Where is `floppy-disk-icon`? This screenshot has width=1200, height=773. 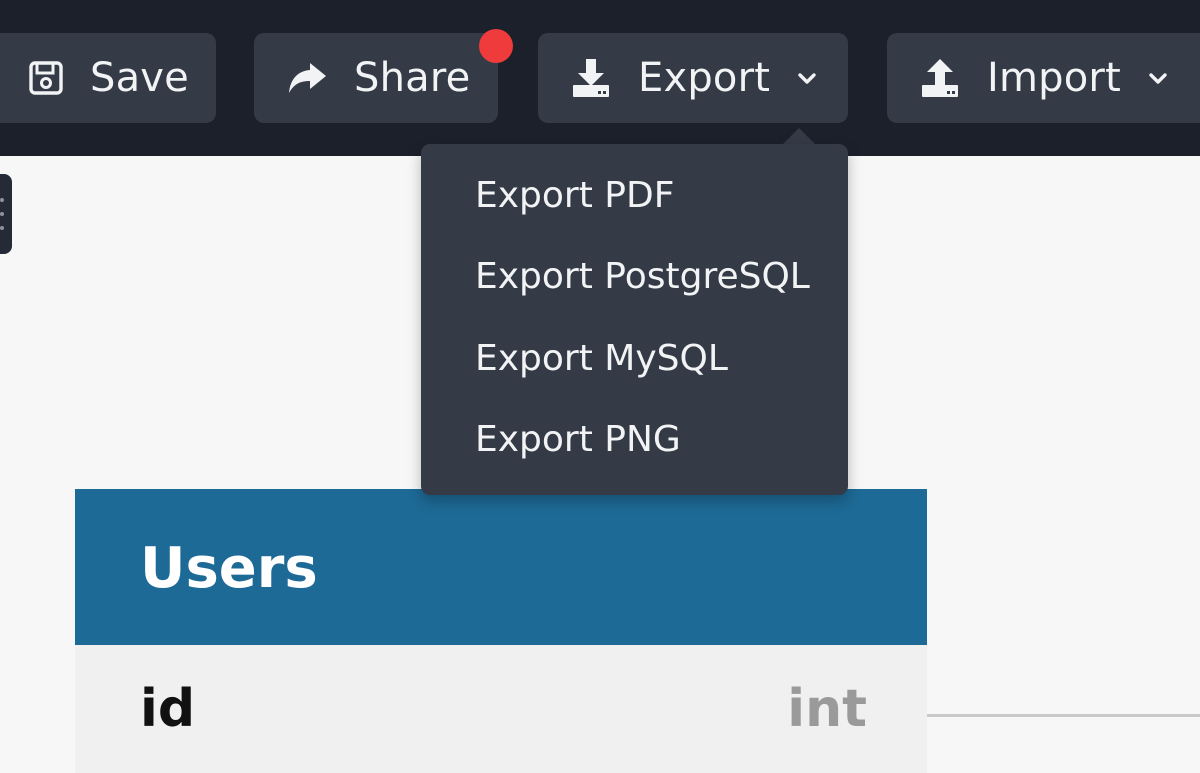 floppy-disk-icon is located at coordinates (46, 78).